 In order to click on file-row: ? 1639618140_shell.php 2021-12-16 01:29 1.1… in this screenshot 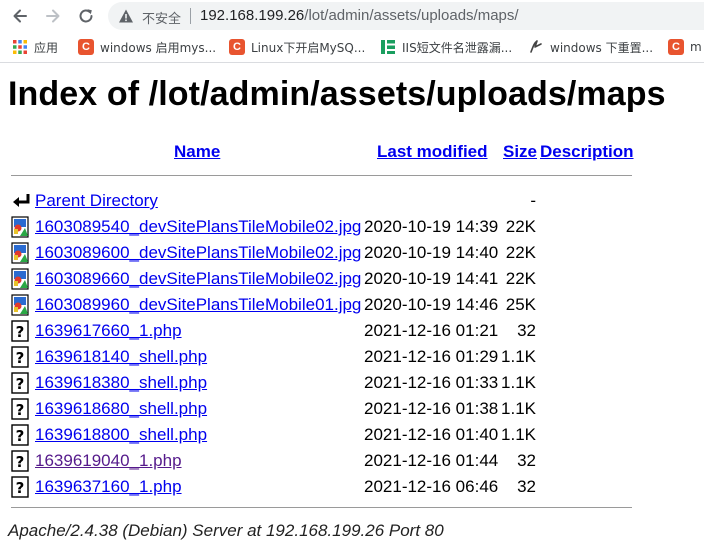, I will do `click(352, 356)`.